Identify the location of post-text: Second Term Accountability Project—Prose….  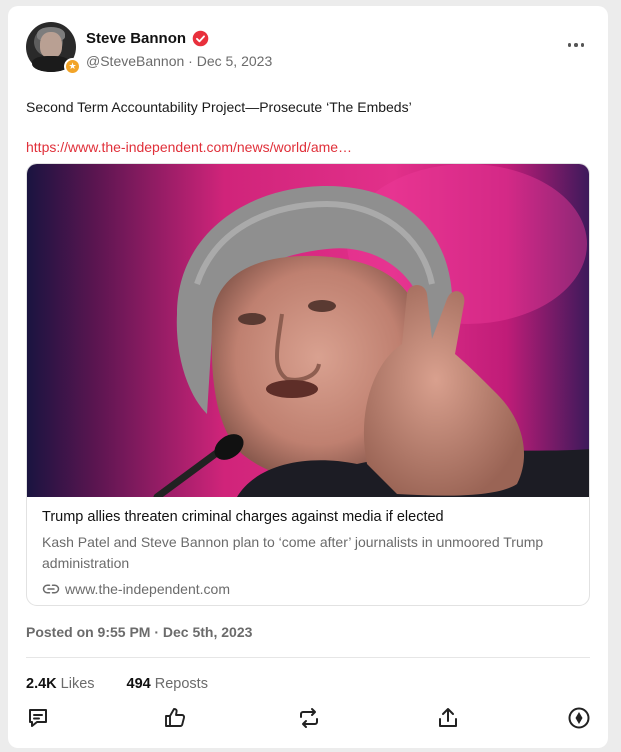
(219, 107).